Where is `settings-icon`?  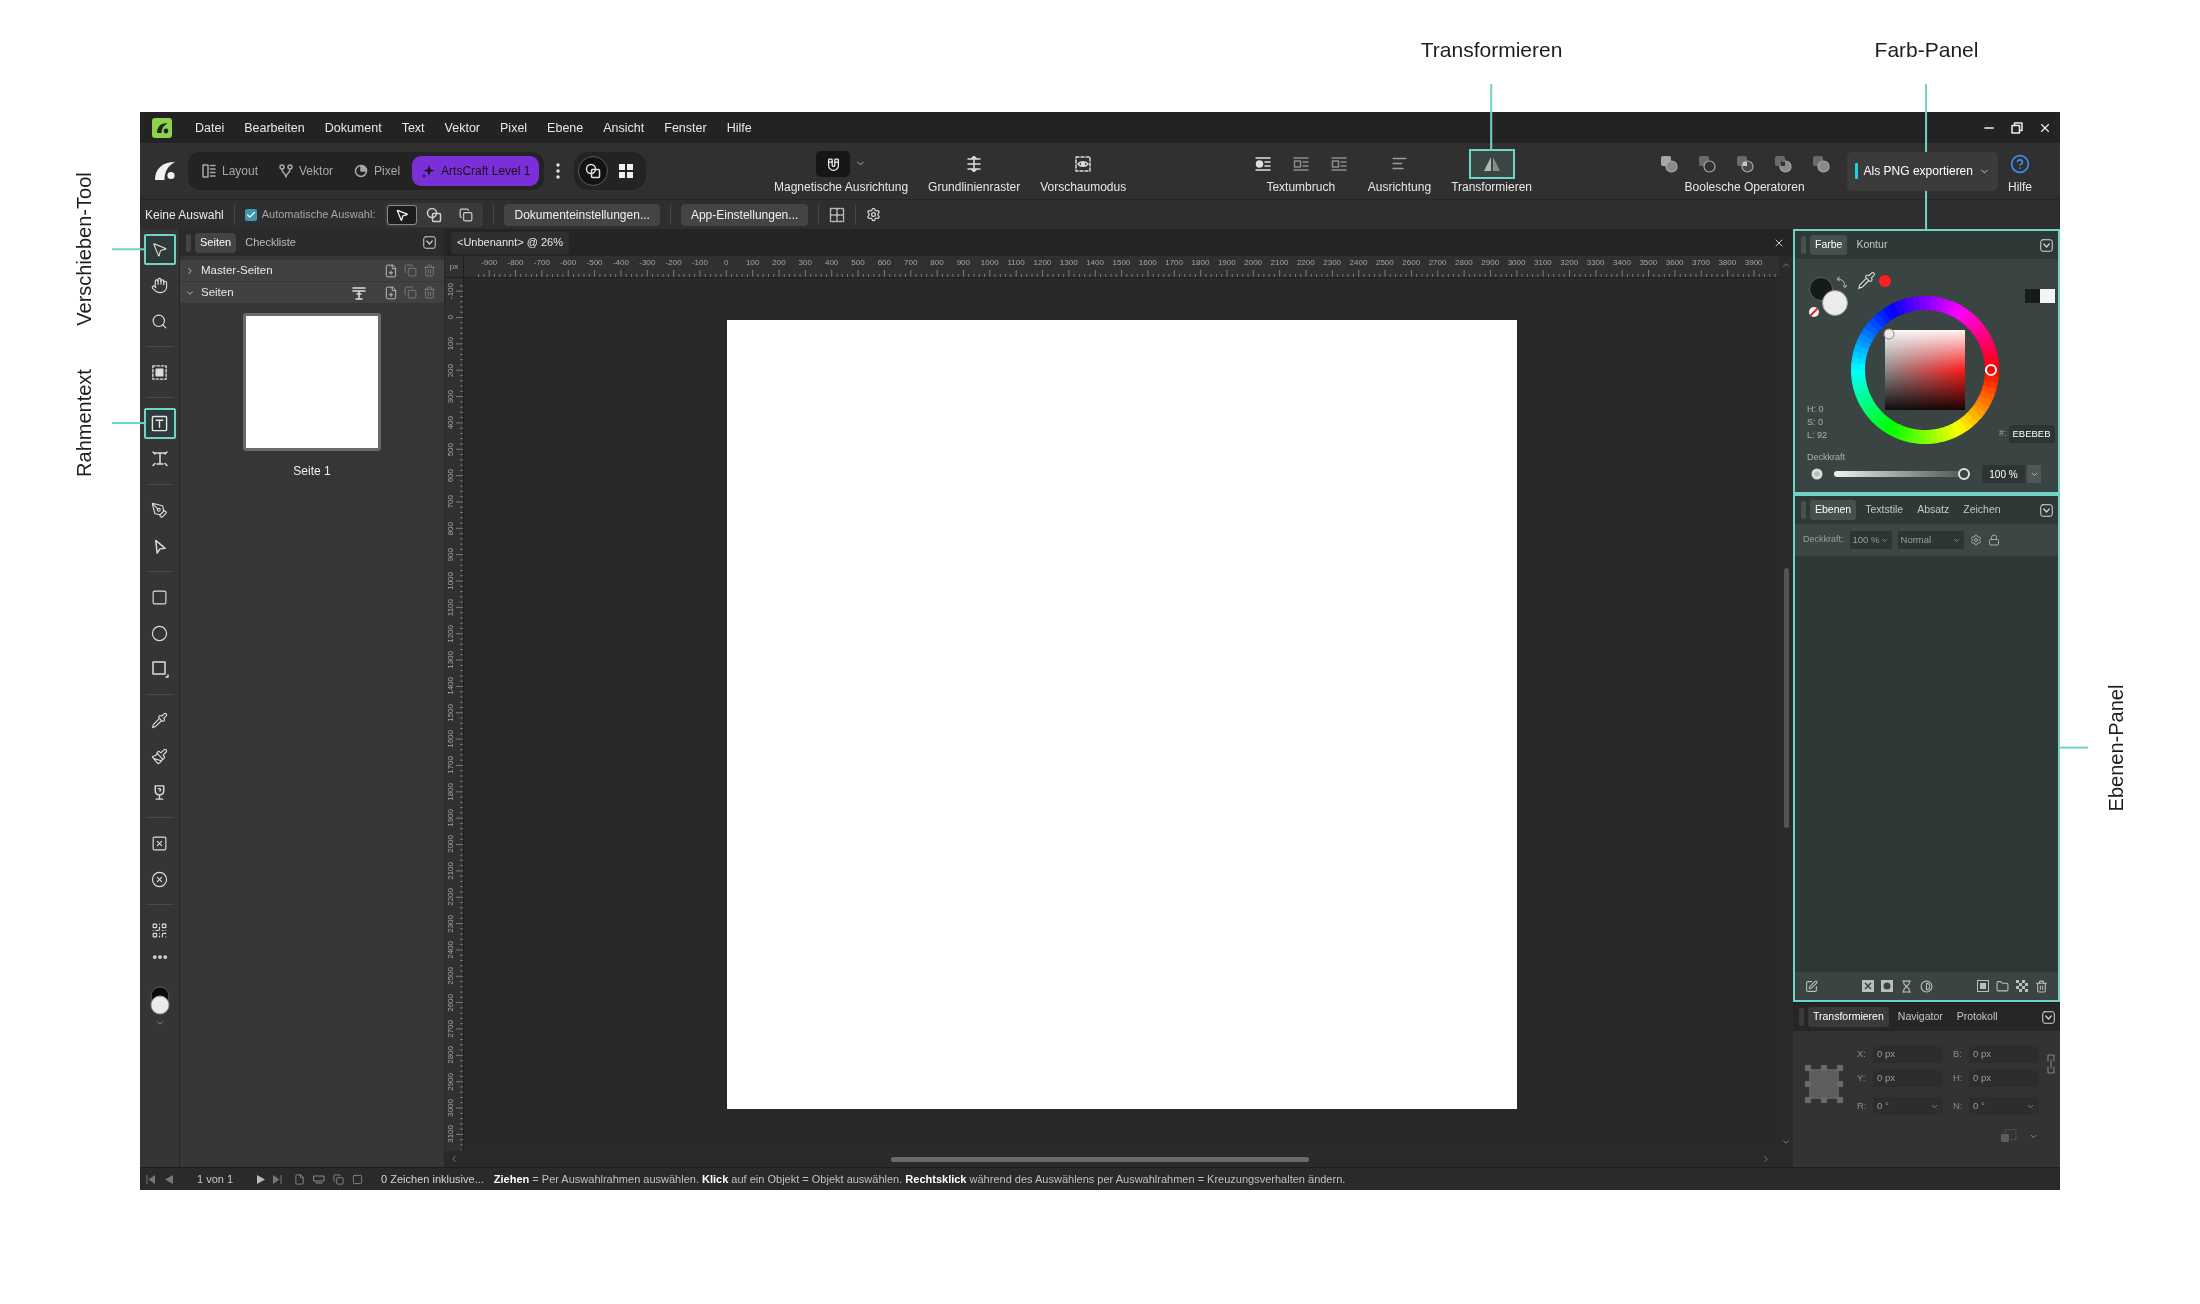
settings-icon is located at coordinates (874, 214).